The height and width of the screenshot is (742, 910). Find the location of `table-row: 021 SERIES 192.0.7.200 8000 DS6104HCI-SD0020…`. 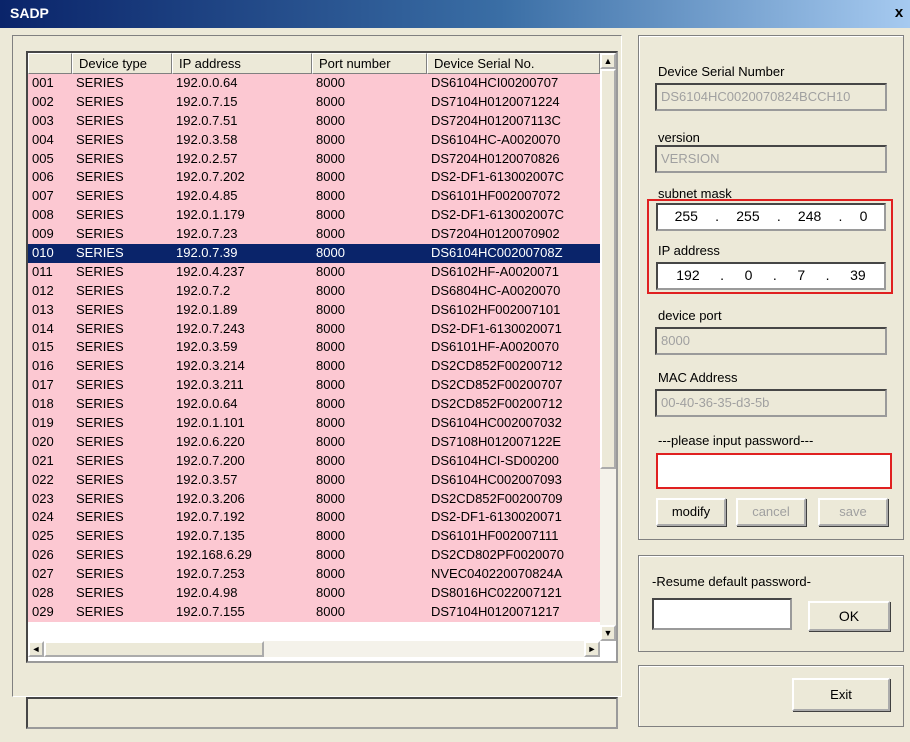

table-row: 021 SERIES 192.0.7.200 8000 DS6104HCI-SD0020… is located at coordinates (314, 461).